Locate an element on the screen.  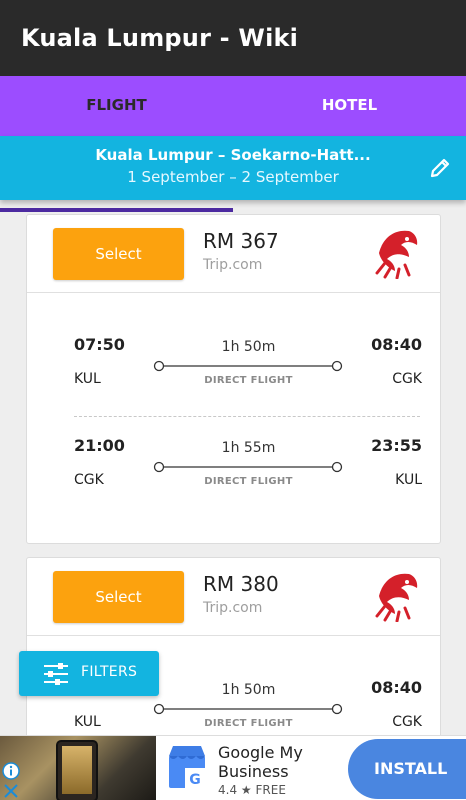
tab-indicator is located at coordinates (116, 210).